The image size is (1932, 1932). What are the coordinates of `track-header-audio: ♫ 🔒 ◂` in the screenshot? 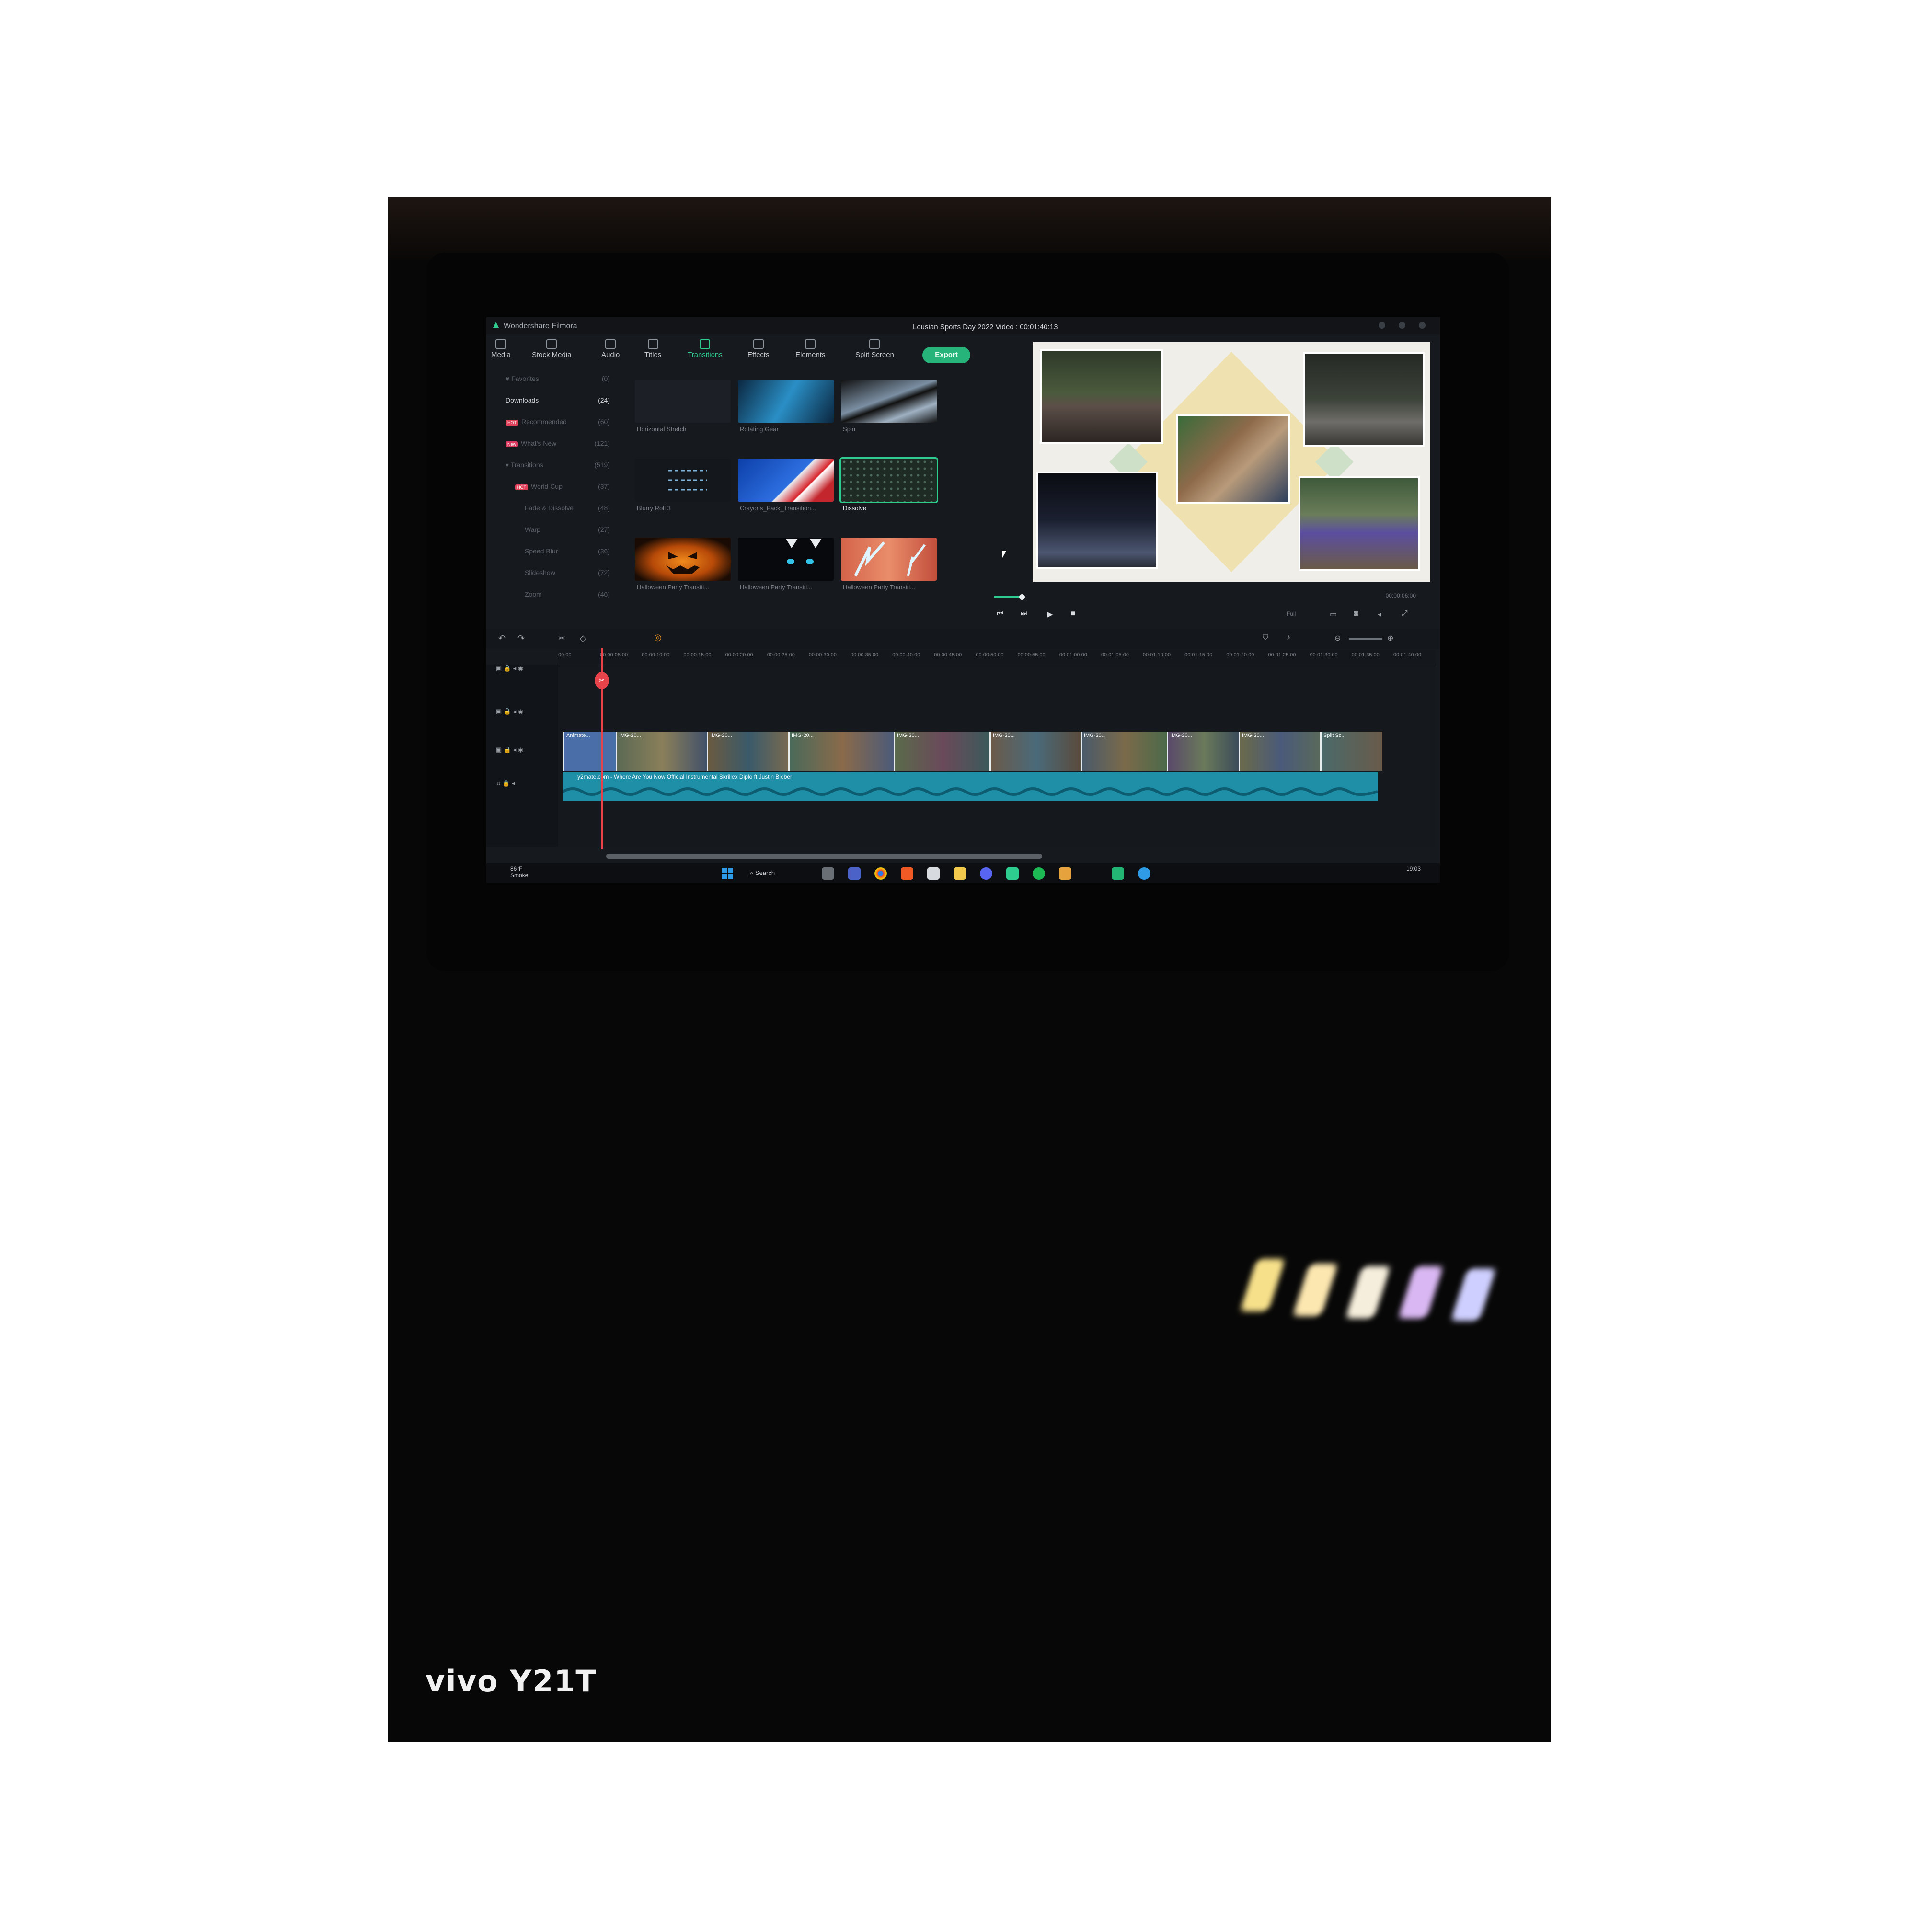 It's located at (506, 783).